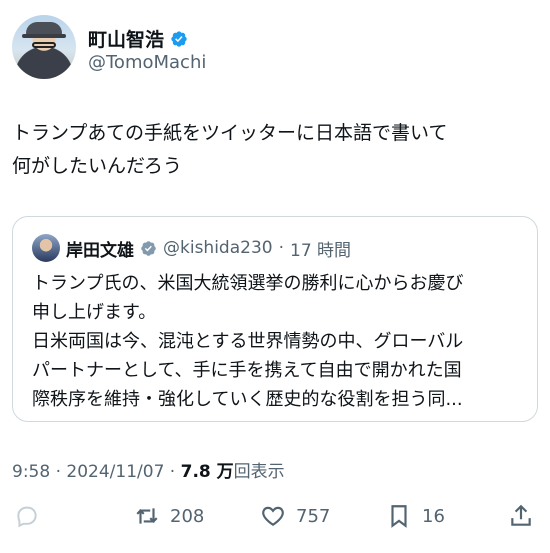  I want to click on quote-time: 17 時間, so click(321, 250).